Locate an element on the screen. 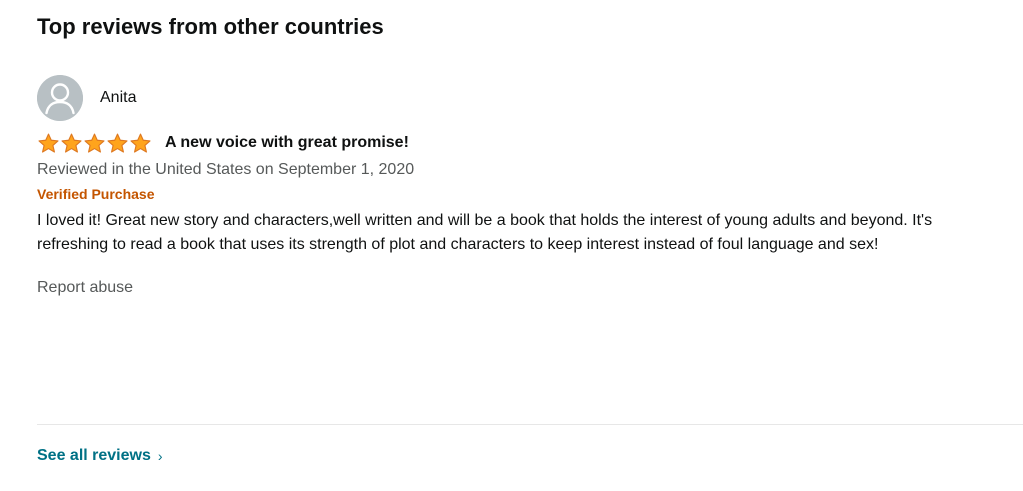 The image size is (1023, 491). review-title: A new voice with great promise! is located at coordinates (287, 143).